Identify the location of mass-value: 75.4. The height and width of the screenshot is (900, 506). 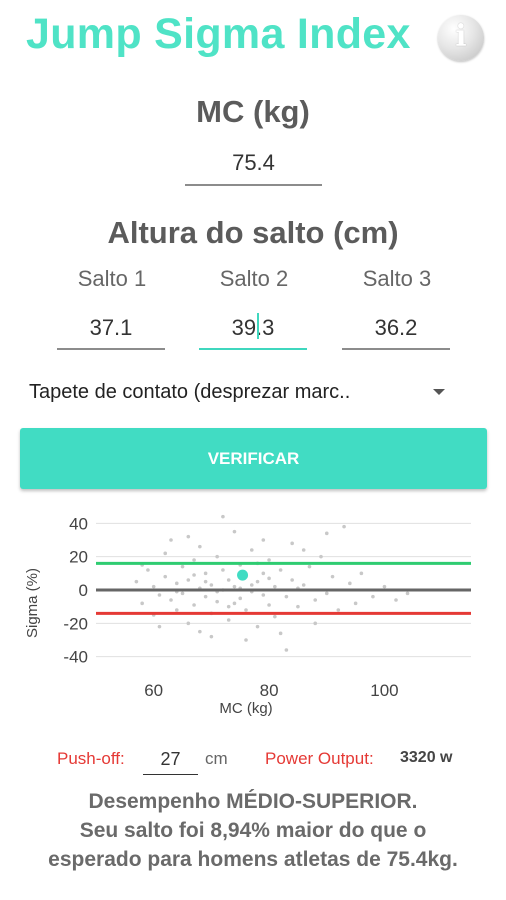
(253, 162).